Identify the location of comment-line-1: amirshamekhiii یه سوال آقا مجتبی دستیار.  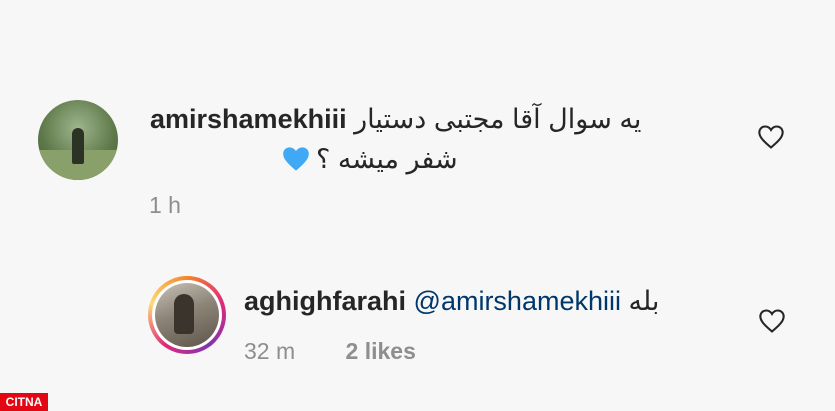
(395, 119).